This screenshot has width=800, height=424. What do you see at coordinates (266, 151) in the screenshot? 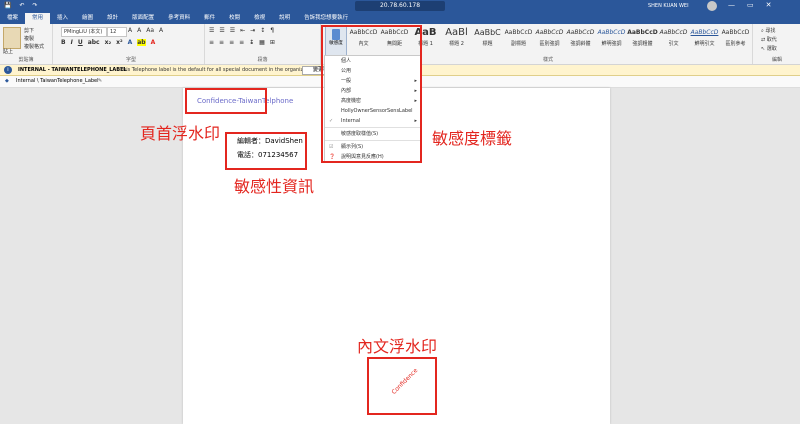
I see `sensitive-info-highlight` at bounding box center [266, 151].